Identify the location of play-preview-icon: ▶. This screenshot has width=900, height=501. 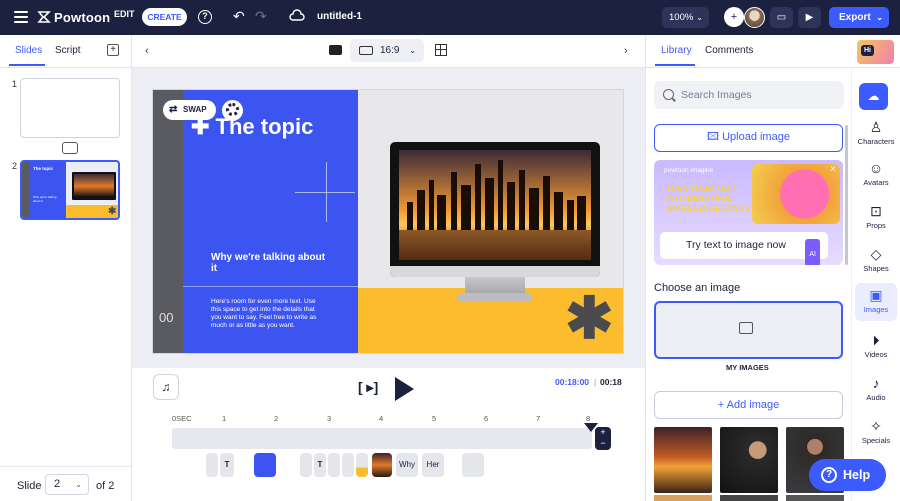
(809, 17).